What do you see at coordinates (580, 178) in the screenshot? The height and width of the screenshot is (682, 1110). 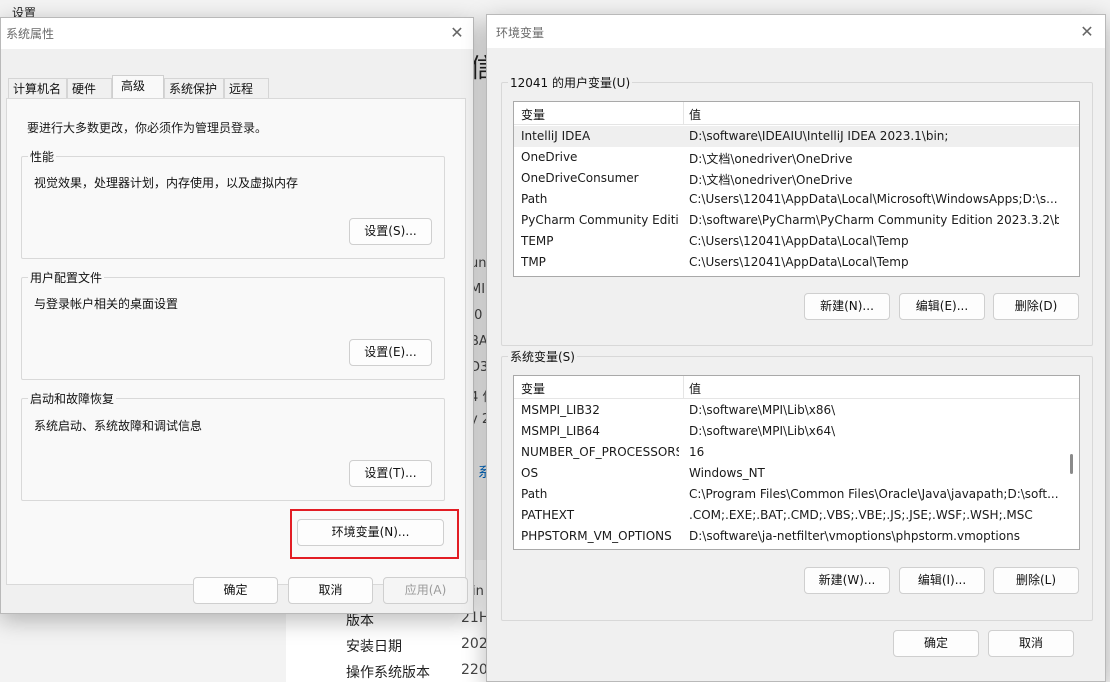 I see `variable-name: OneDriveConsumer` at bounding box center [580, 178].